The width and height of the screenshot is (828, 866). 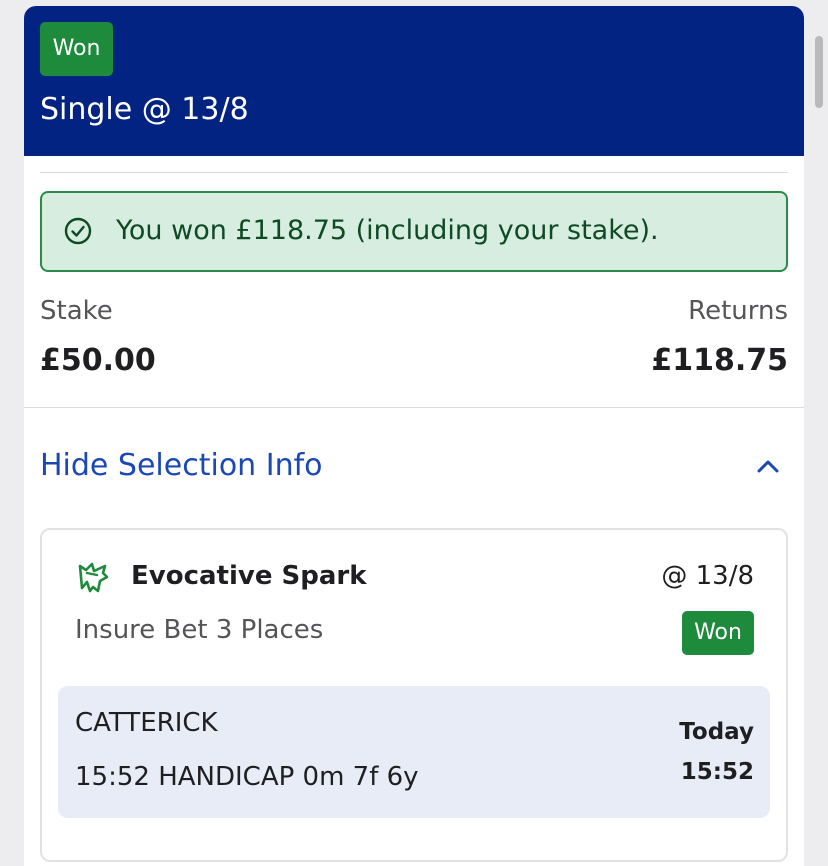 I want to click on horse-icon, so click(x=93, y=577).